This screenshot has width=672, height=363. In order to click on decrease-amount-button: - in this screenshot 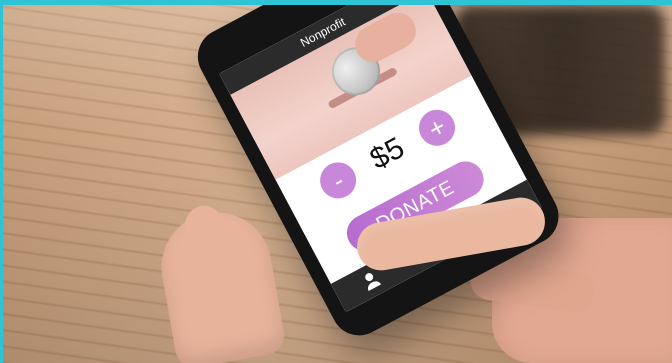, I will do `click(338, 180)`.